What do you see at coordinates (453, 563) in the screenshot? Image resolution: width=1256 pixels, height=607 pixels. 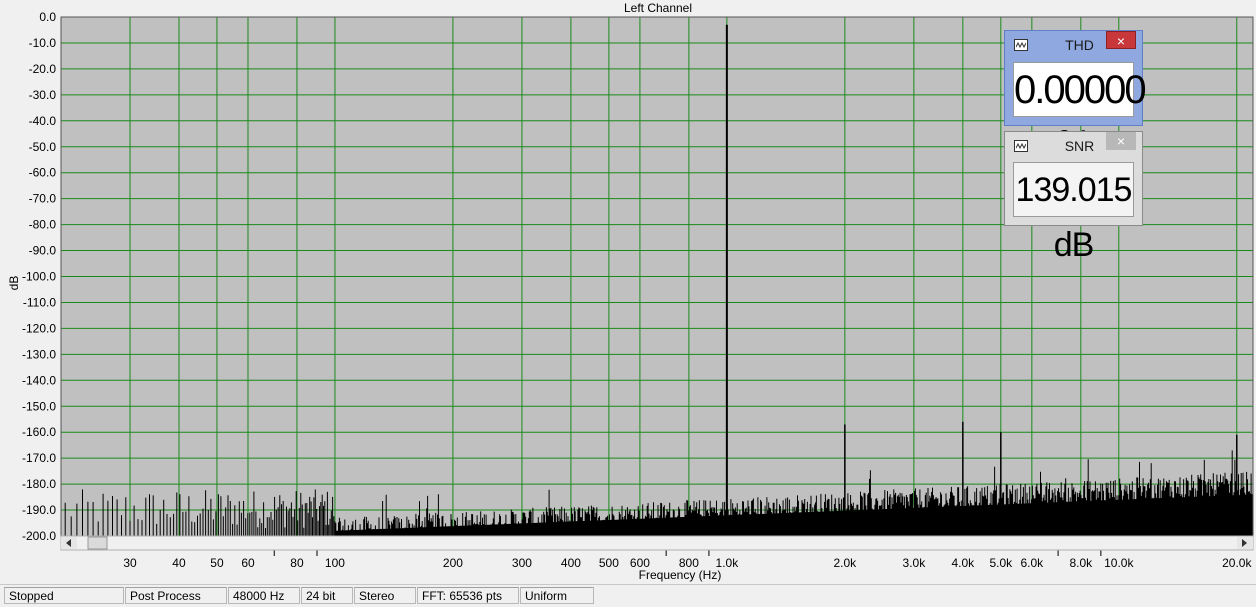 I see `x-tick-label: 200` at bounding box center [453, 563].